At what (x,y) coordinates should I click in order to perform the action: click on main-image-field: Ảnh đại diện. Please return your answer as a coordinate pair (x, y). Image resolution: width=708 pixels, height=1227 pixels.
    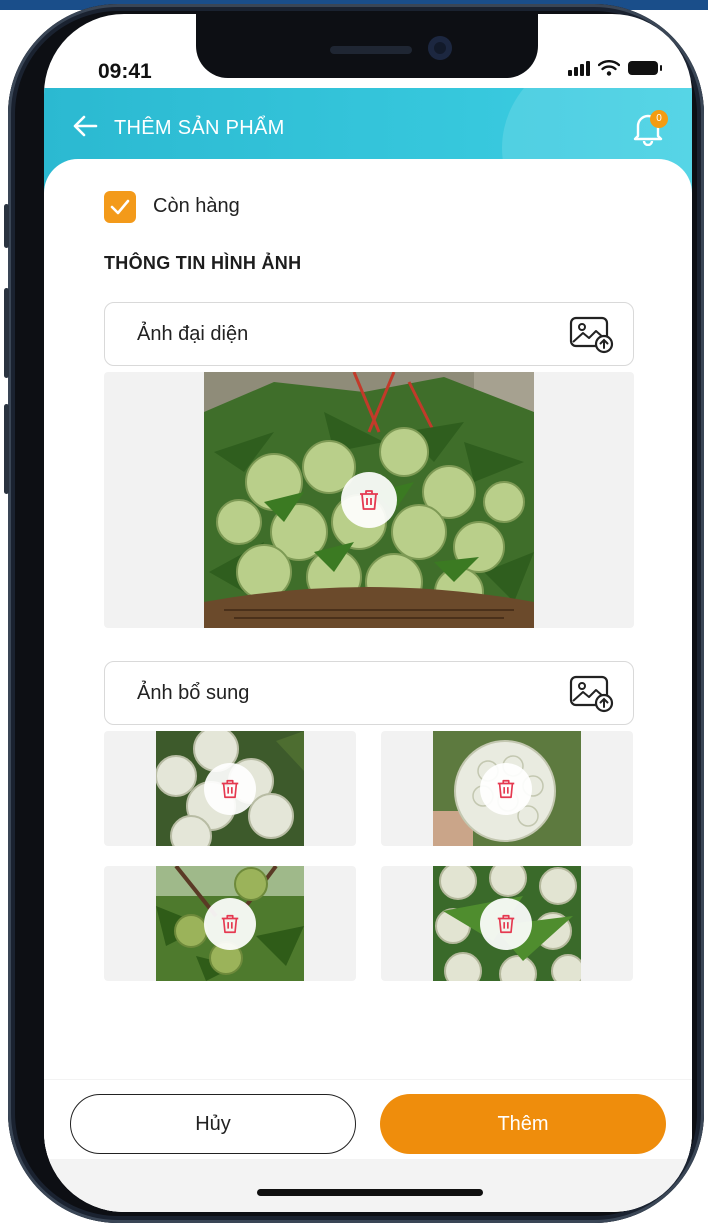
    Looking at the image, I should click on (369, 334).